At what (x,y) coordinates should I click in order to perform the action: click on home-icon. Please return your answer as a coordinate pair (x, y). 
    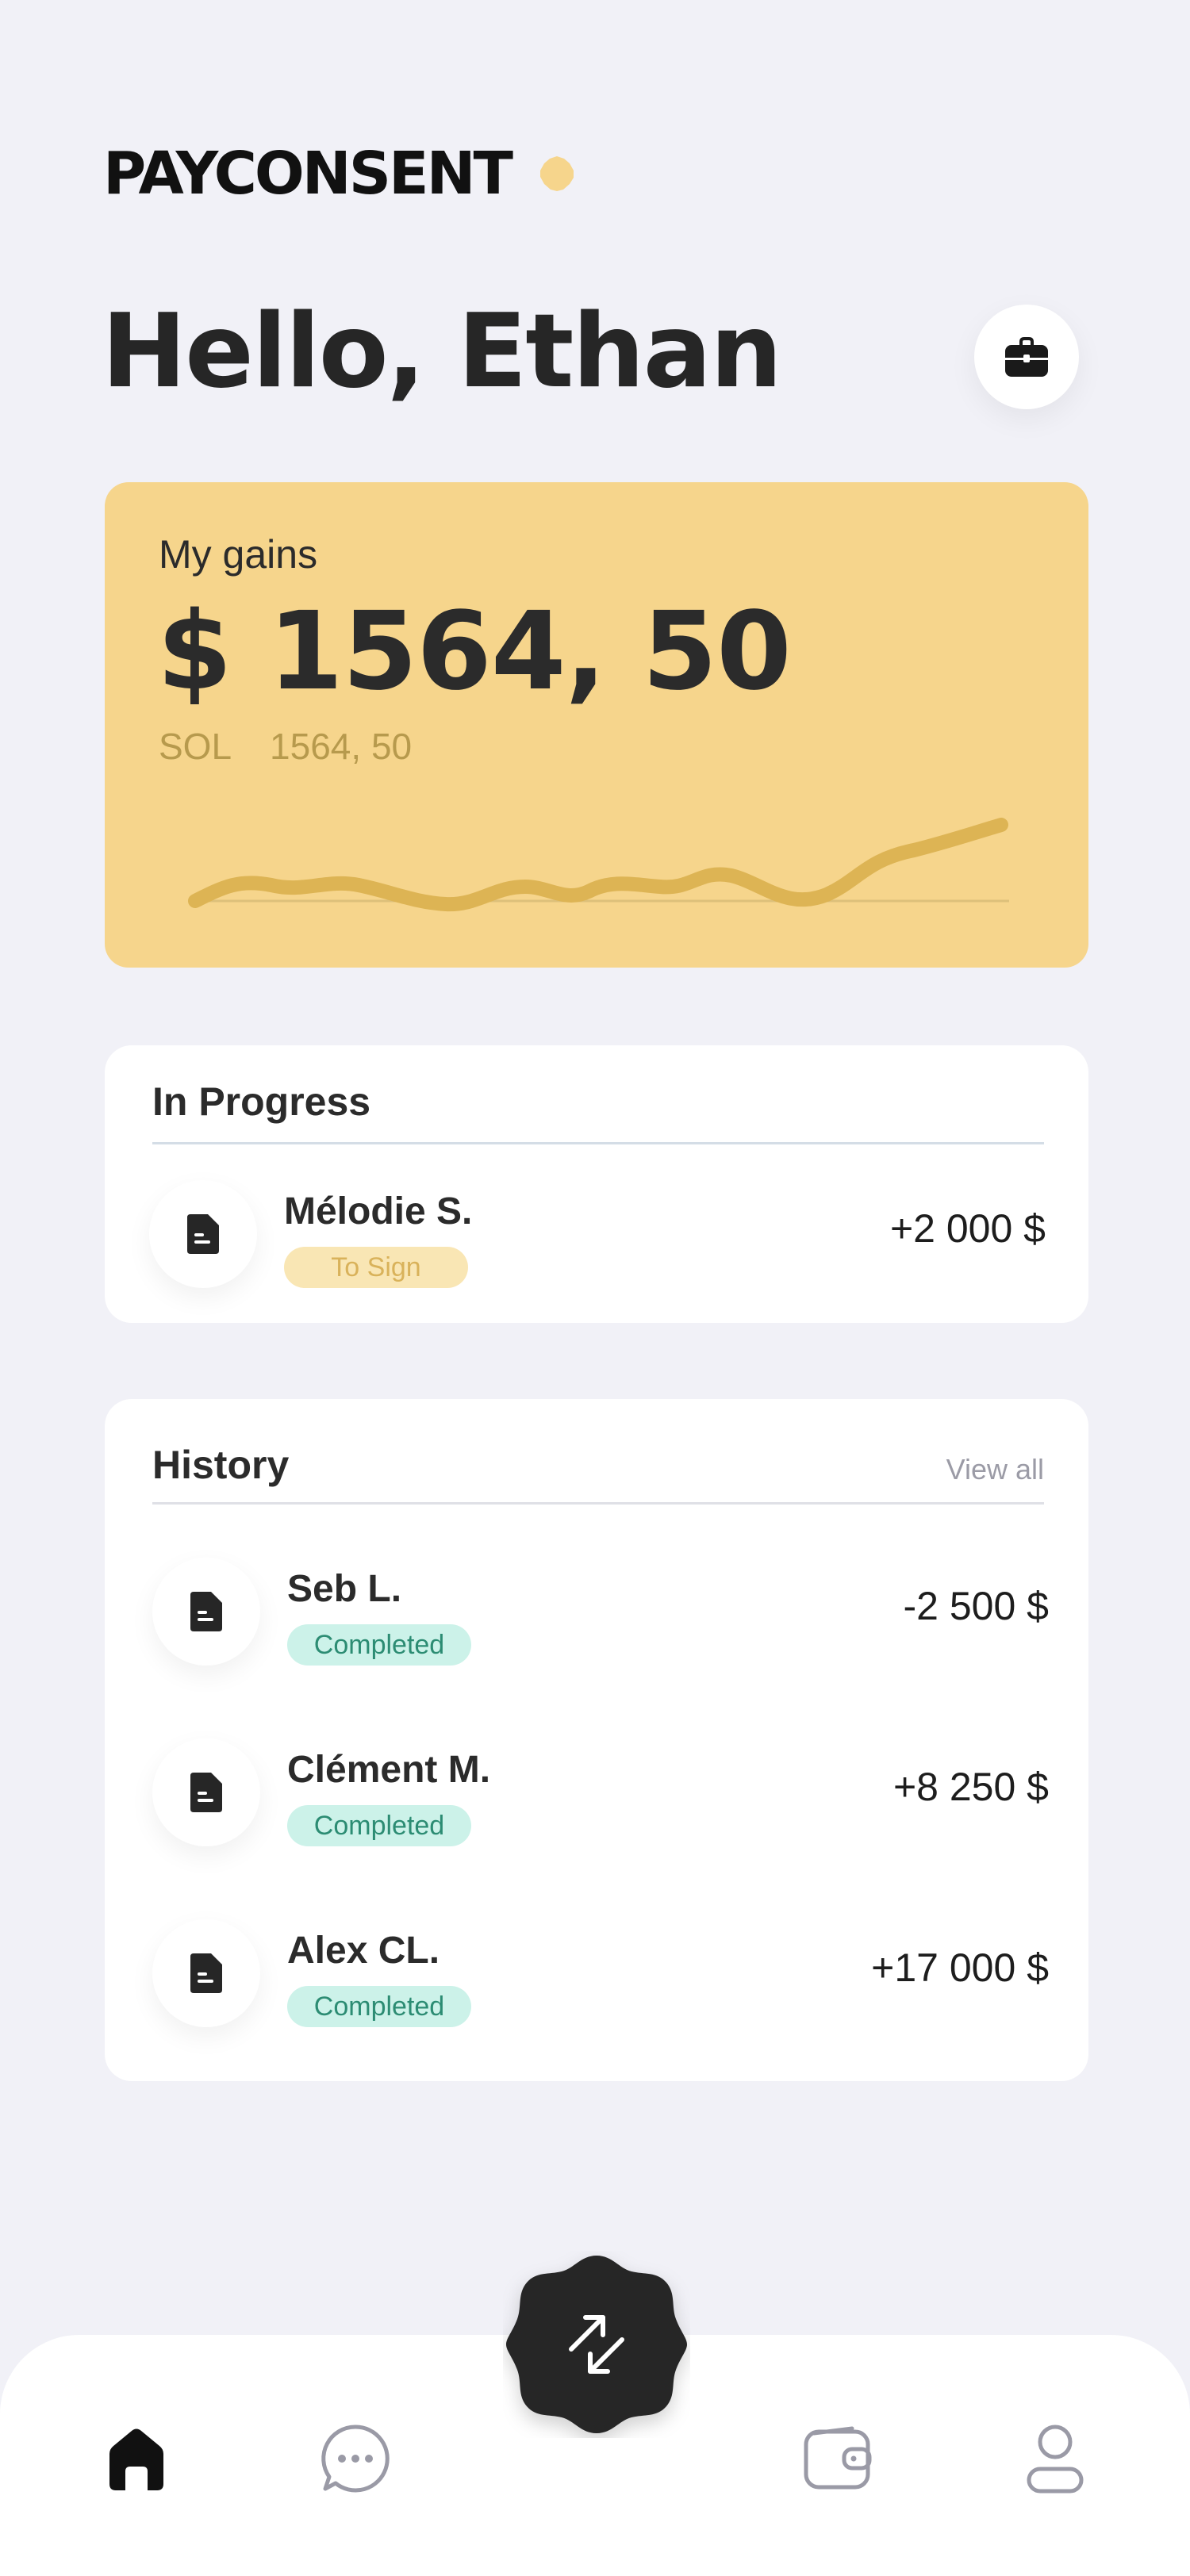
    Looking at the image, I should click on (136, 2459).